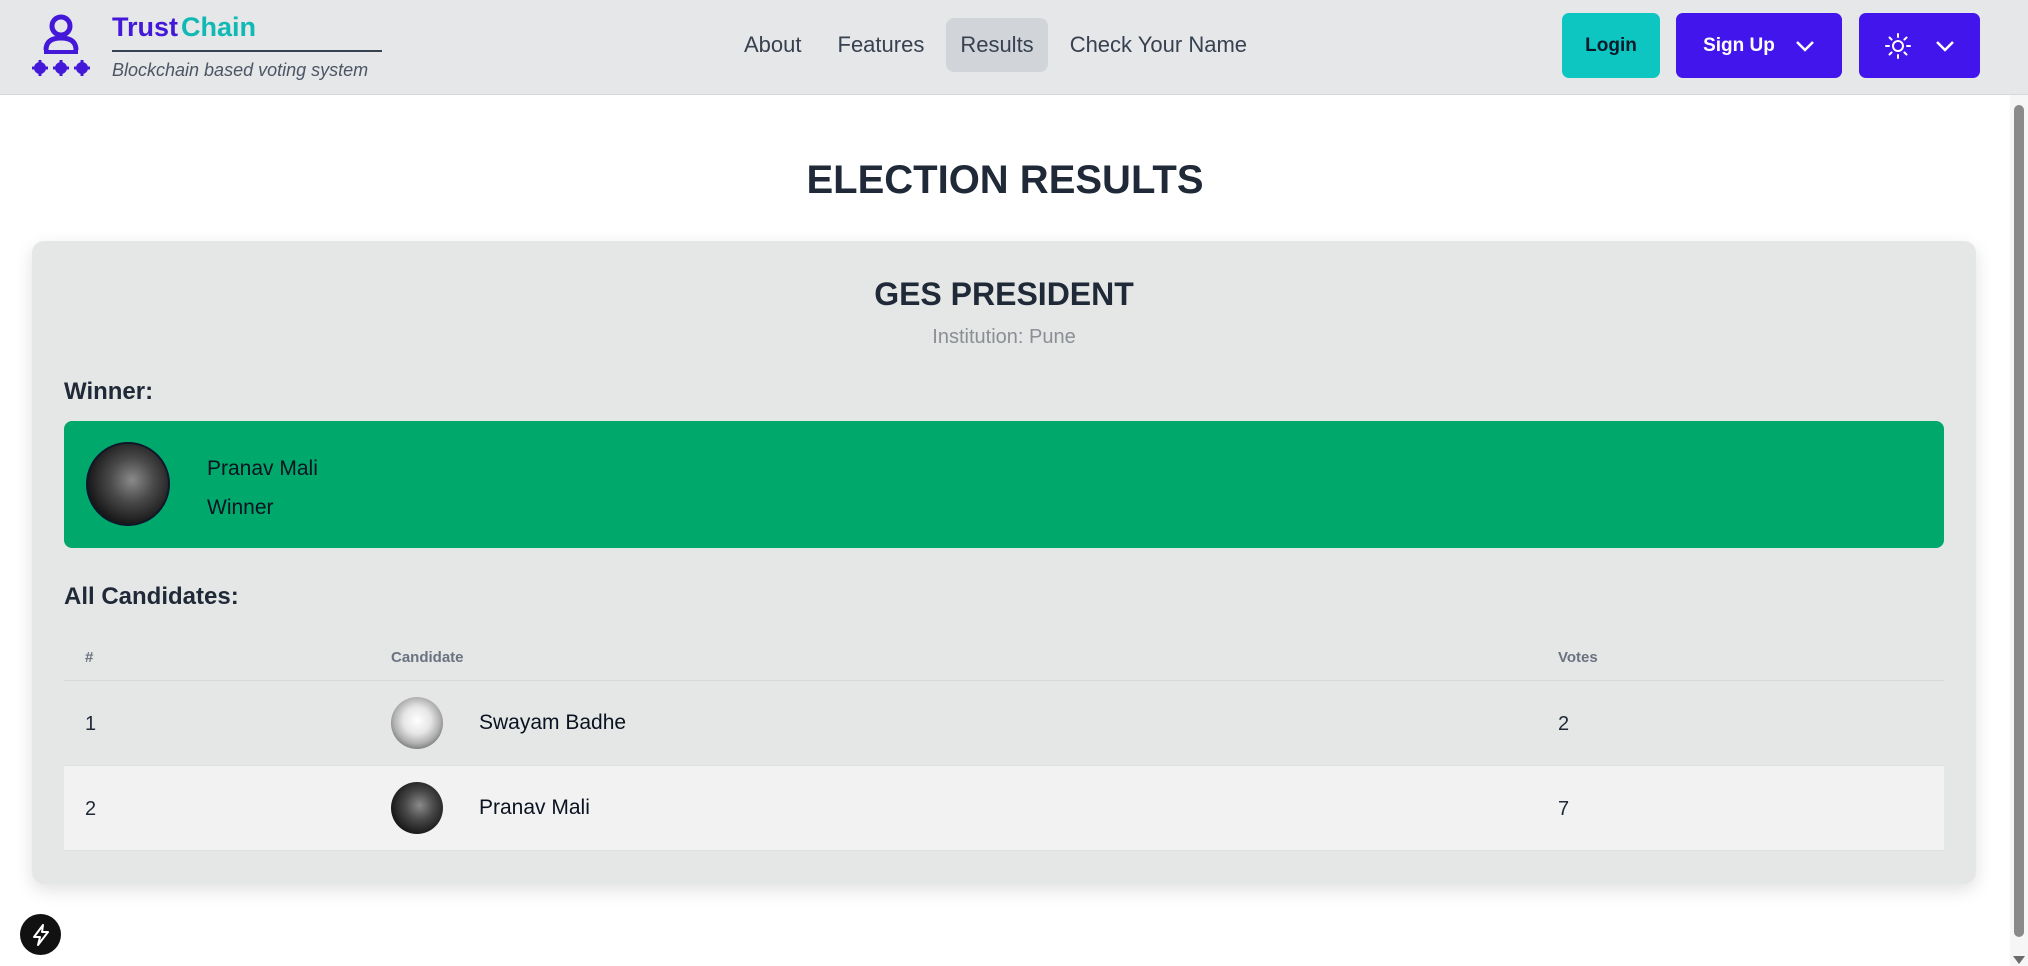 The width and height of the screenshot is (2028, 966). Describe the element at coordinates (1564, 809) in the screenshot. I see `candidate-votes: 7` at that location.